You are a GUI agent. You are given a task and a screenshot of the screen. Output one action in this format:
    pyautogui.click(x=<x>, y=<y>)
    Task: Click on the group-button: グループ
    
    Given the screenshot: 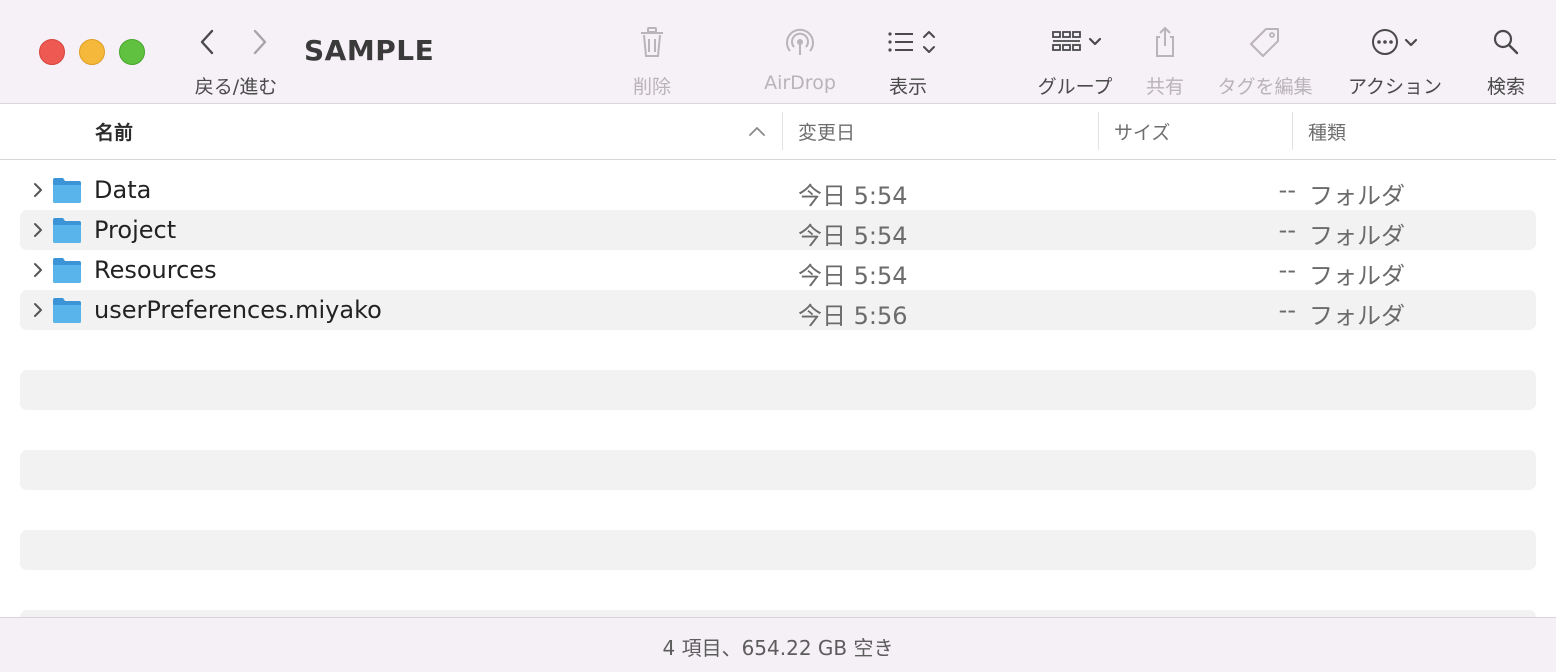 What is the action you would take?
    pyautogui.click(x=1075, y=58)
    